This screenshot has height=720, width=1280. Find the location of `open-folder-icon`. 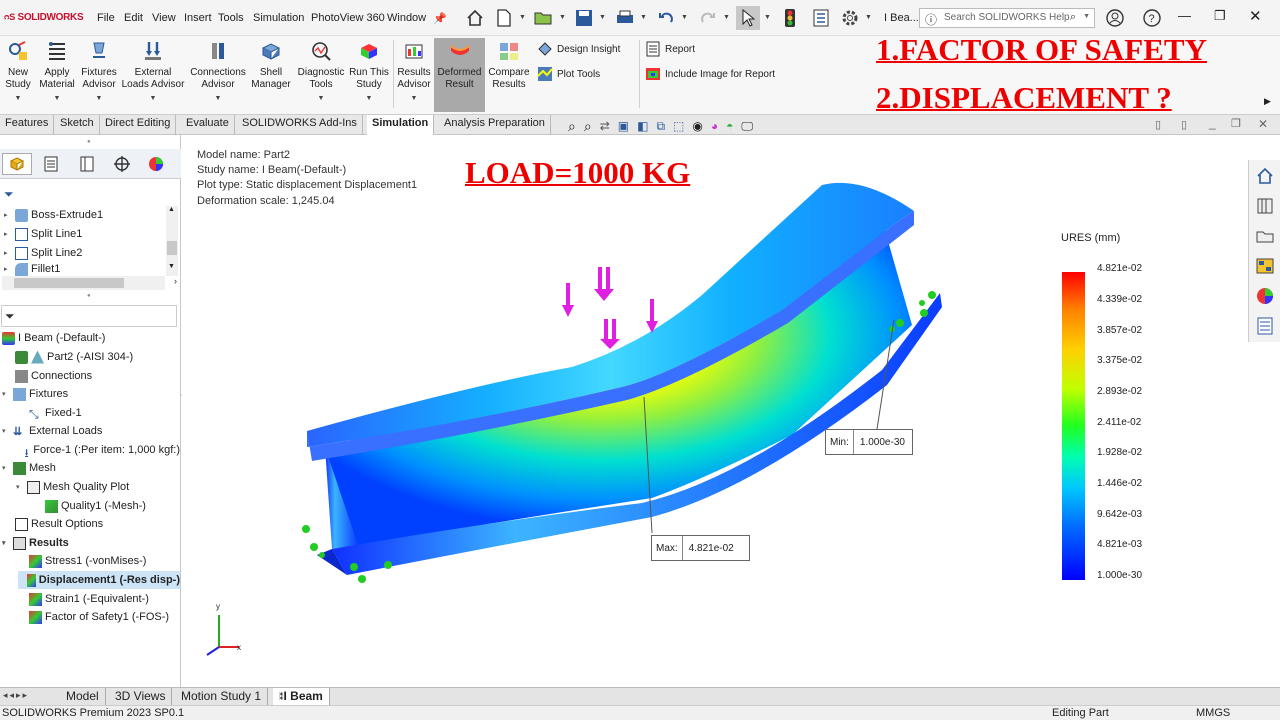

open-folder-icon is located at coordinates (544, 18).